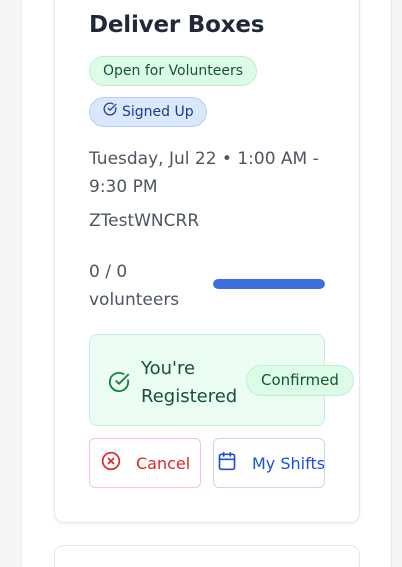  What do you see at coordinates (144, 221) in the screenshot?
I see `shift-location: ZTestWNCRR` at bounding box center [144, 221].